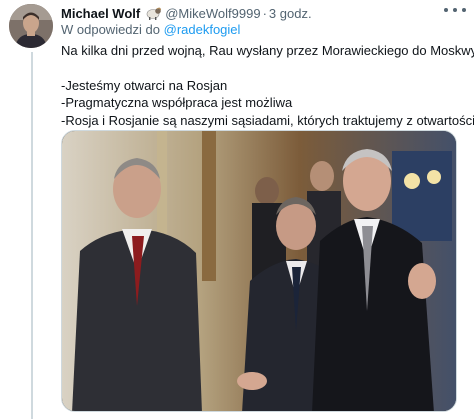 The height and width of the screenshot is (419, 474). What do you see at coordinates (212, 14) in the screenshot?
I see `user-handle: @MikeWolf9999` at bounding box center [212, 14].